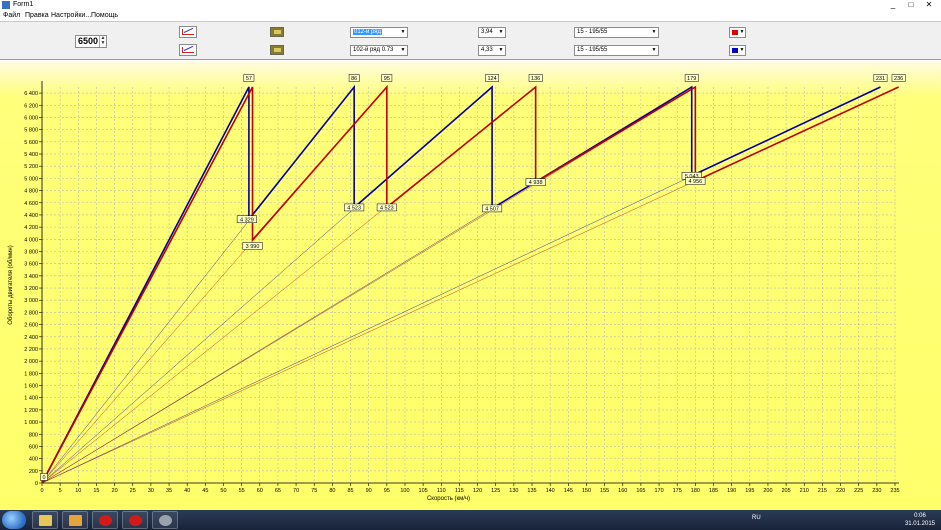 This screenshot has height=530, width=941. I want to click on y-tick-label: 1 800, so click(31, 374).